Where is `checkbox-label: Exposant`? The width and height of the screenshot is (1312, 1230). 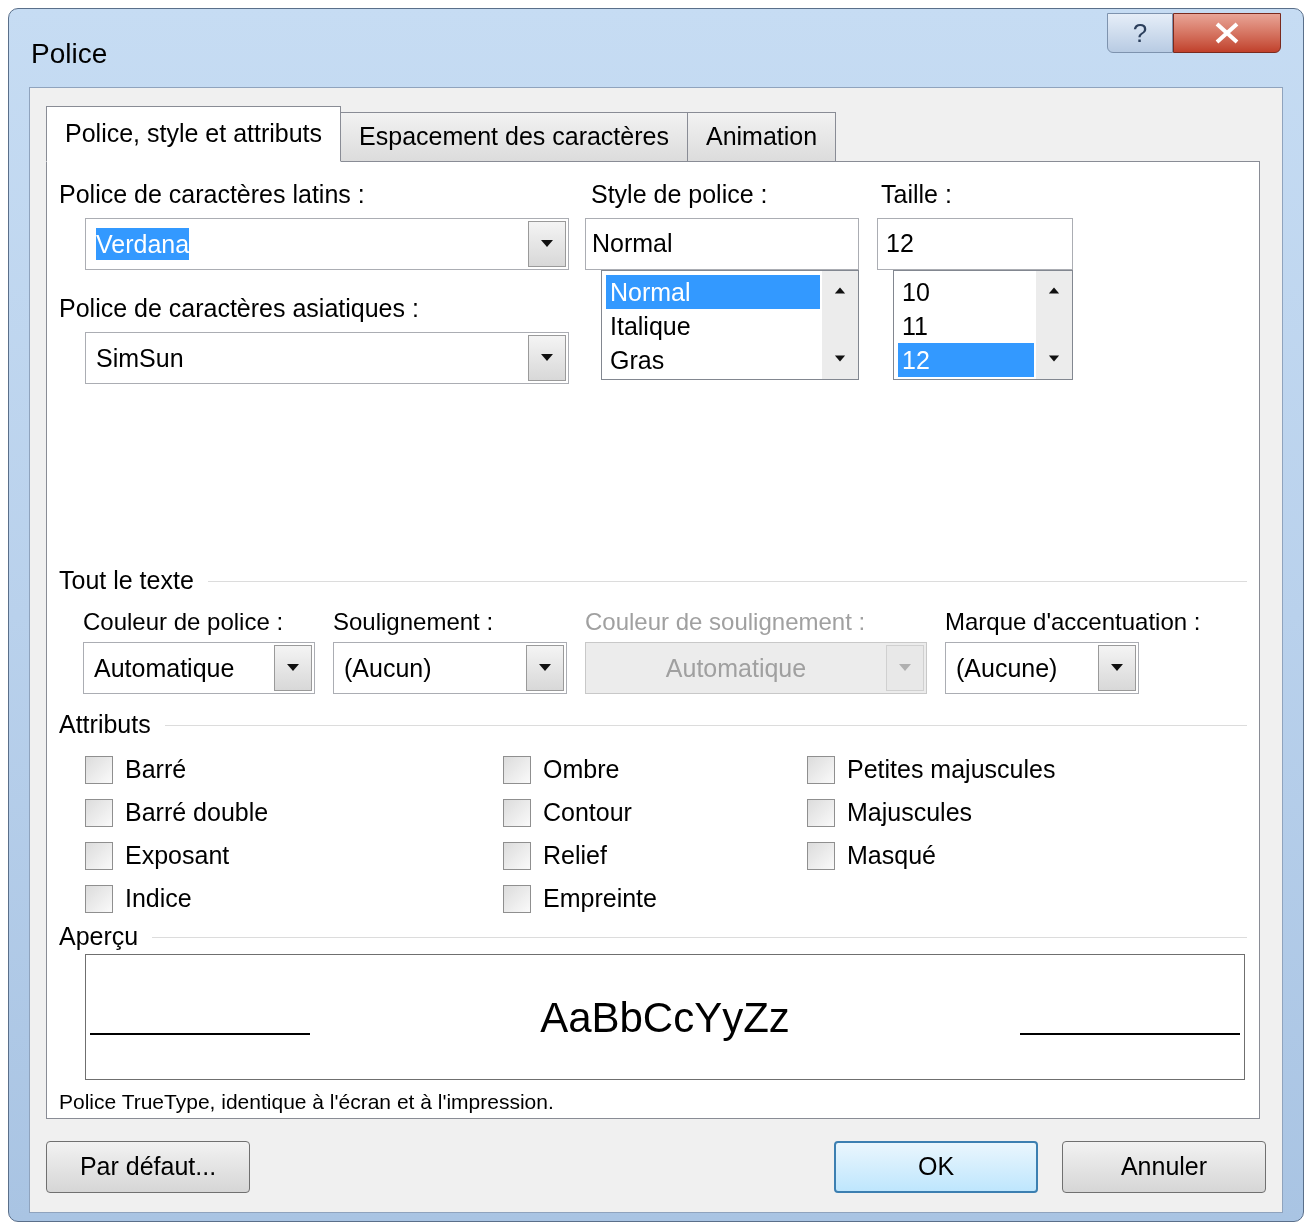 checkbox-label: Exposant is located at coordinates (177, 855).